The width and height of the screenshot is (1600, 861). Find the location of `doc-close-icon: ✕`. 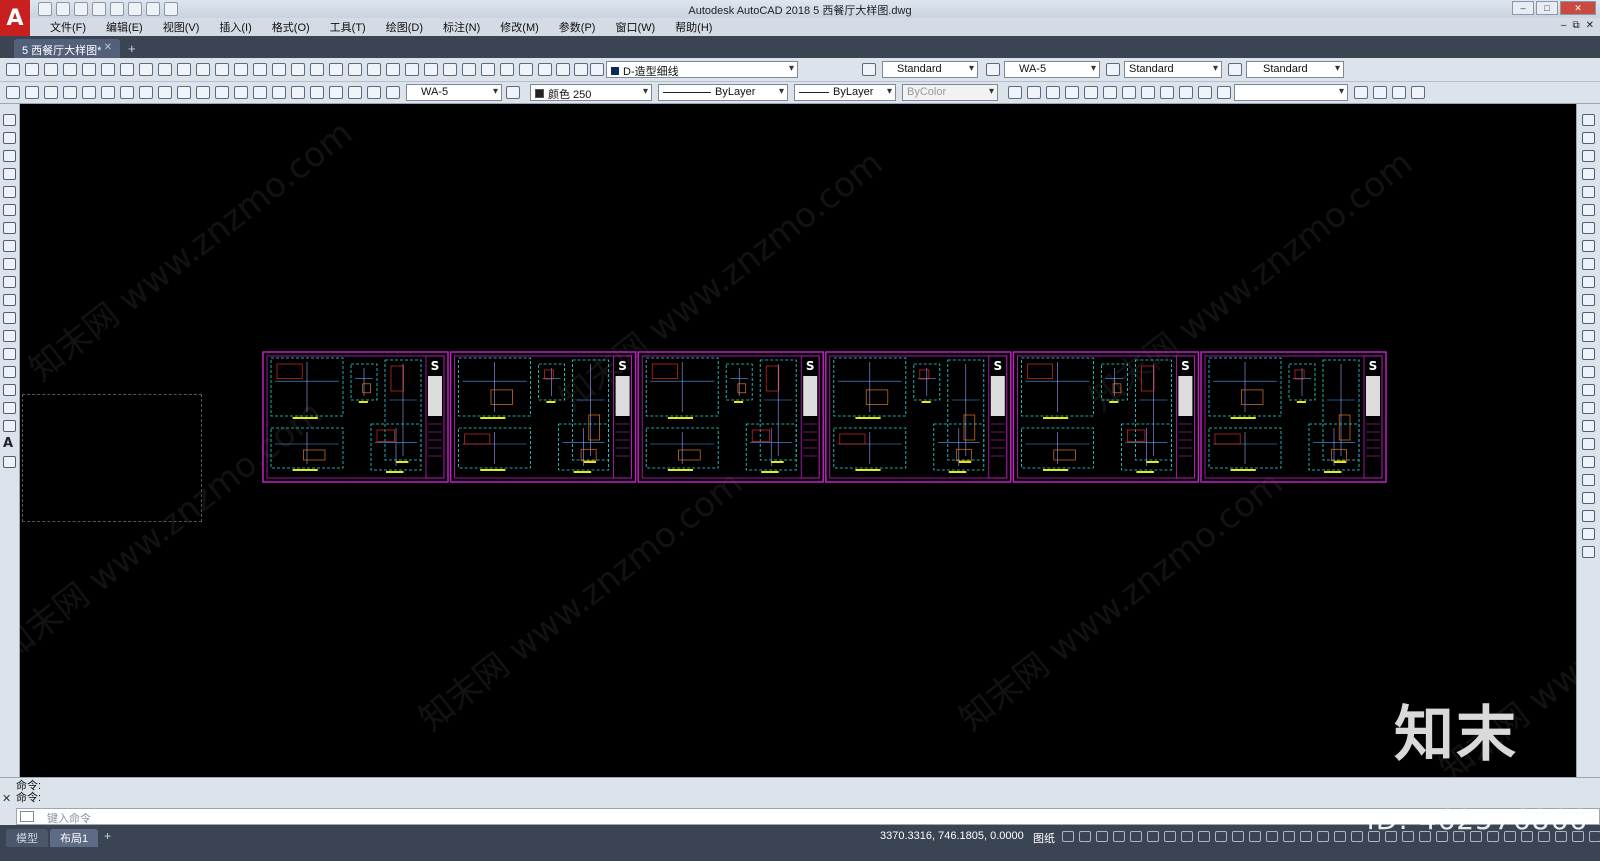

doc-close-icon: ✕ is located at coordinates (1590, 25).